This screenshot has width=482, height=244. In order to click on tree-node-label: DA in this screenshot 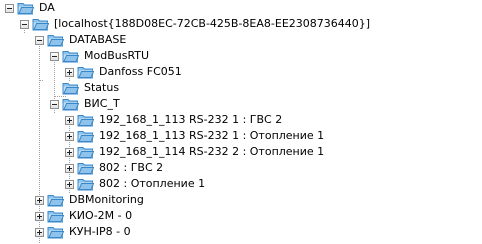, I will do `click(47, 8)`.